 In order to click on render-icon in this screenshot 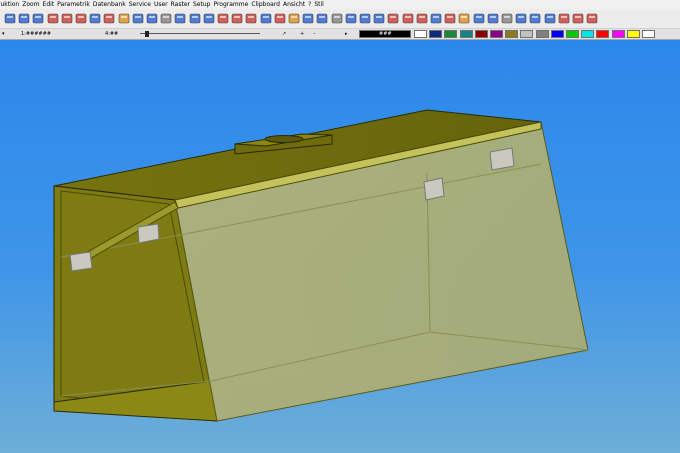, I will do `click(436, 18)`.